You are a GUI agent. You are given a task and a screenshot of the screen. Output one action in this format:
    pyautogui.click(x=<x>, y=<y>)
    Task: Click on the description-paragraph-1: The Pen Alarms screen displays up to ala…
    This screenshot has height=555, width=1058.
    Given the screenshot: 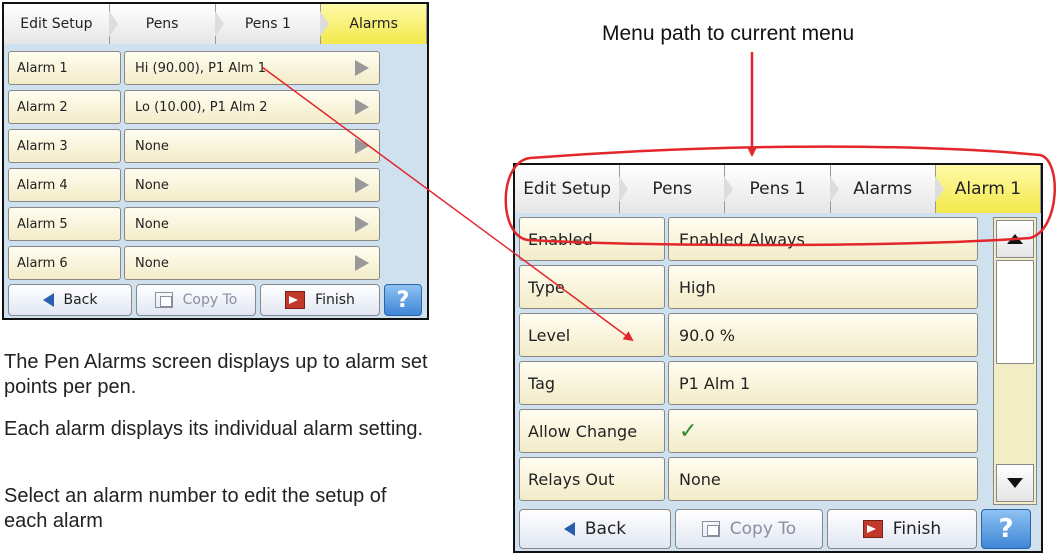 What is the action you would take?
    pyautogui.click(x=216, y=374)
    